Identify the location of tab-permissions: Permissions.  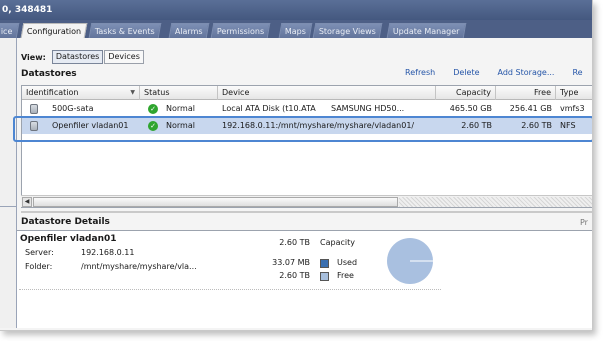
(240, 30).